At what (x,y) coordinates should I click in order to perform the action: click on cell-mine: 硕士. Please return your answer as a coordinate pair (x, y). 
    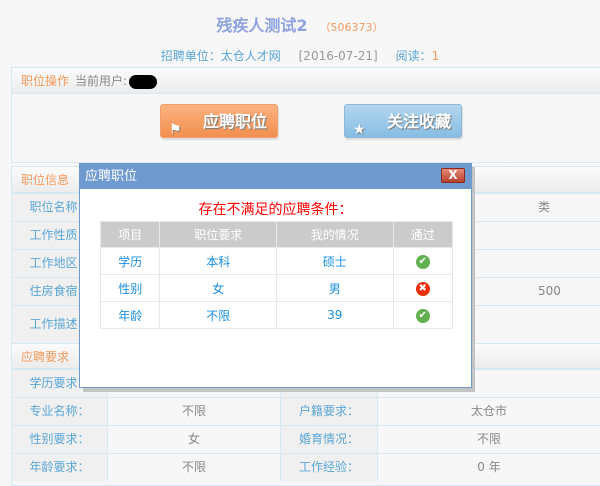
    Looking at the image, I should click on (334, 261).